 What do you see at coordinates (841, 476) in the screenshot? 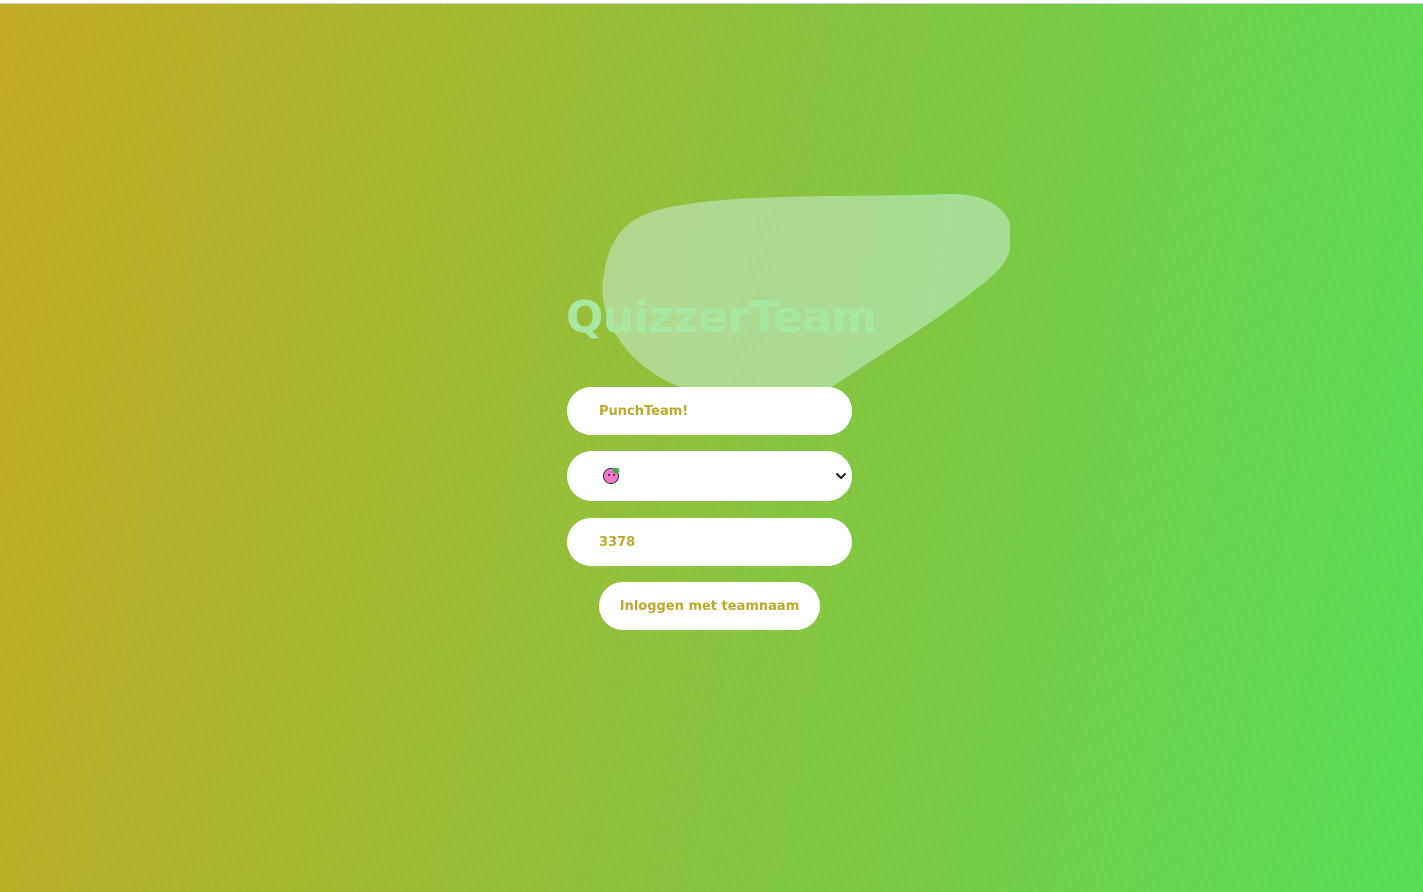
I see `chevron-down-icon` at bounding box center [841, 476].